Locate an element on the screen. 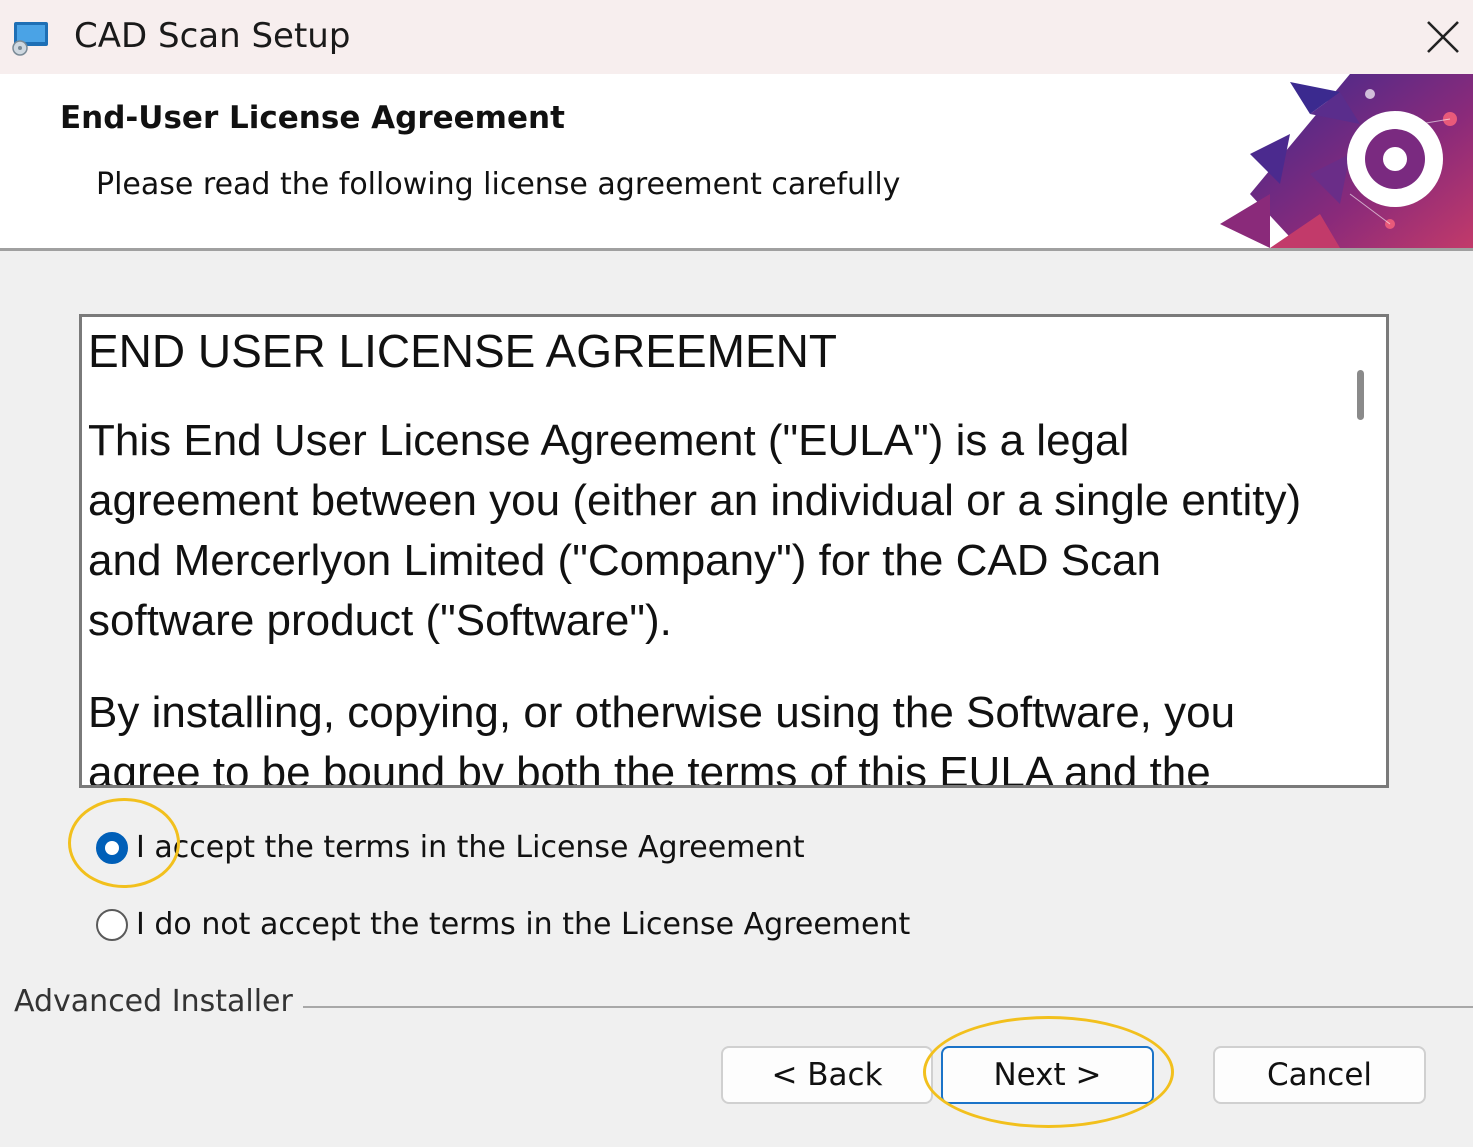  installer-brand: Advanced Installer is located at coordinates (158, 1001).